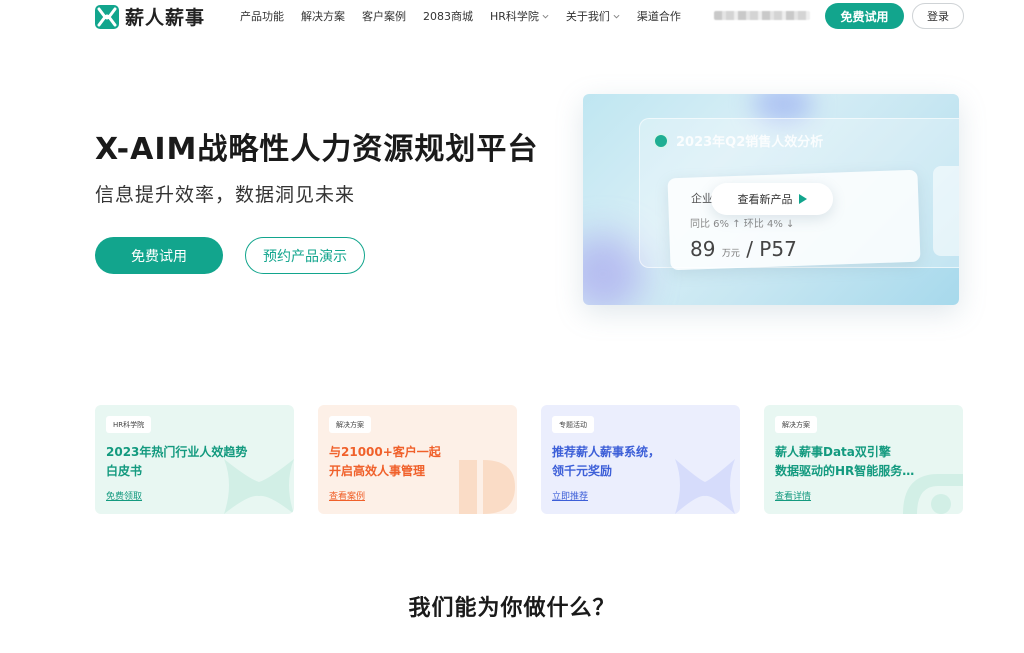 The width and height of the screenshot is (1024, 653). What do you see at coordinates (129, 424) in the screenshot?
I see `card-tag: HR科学院` at bounding box center [129, 424].